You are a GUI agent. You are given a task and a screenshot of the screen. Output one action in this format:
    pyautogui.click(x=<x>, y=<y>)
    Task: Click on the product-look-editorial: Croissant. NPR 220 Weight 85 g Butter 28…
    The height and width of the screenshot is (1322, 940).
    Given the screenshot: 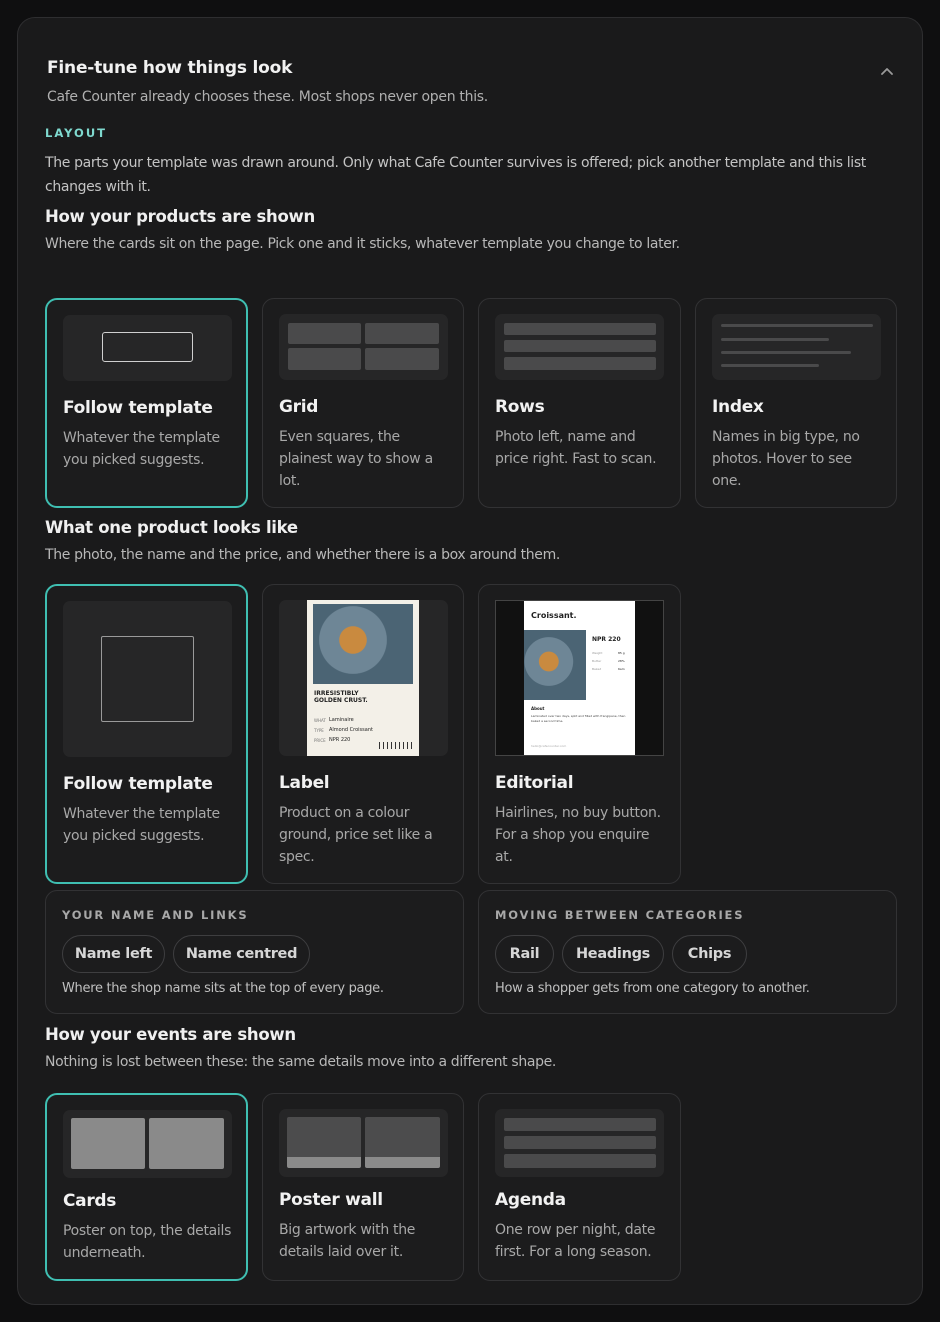 What is the action you would take?
    pyautogui.click(x=579, y=734)
    